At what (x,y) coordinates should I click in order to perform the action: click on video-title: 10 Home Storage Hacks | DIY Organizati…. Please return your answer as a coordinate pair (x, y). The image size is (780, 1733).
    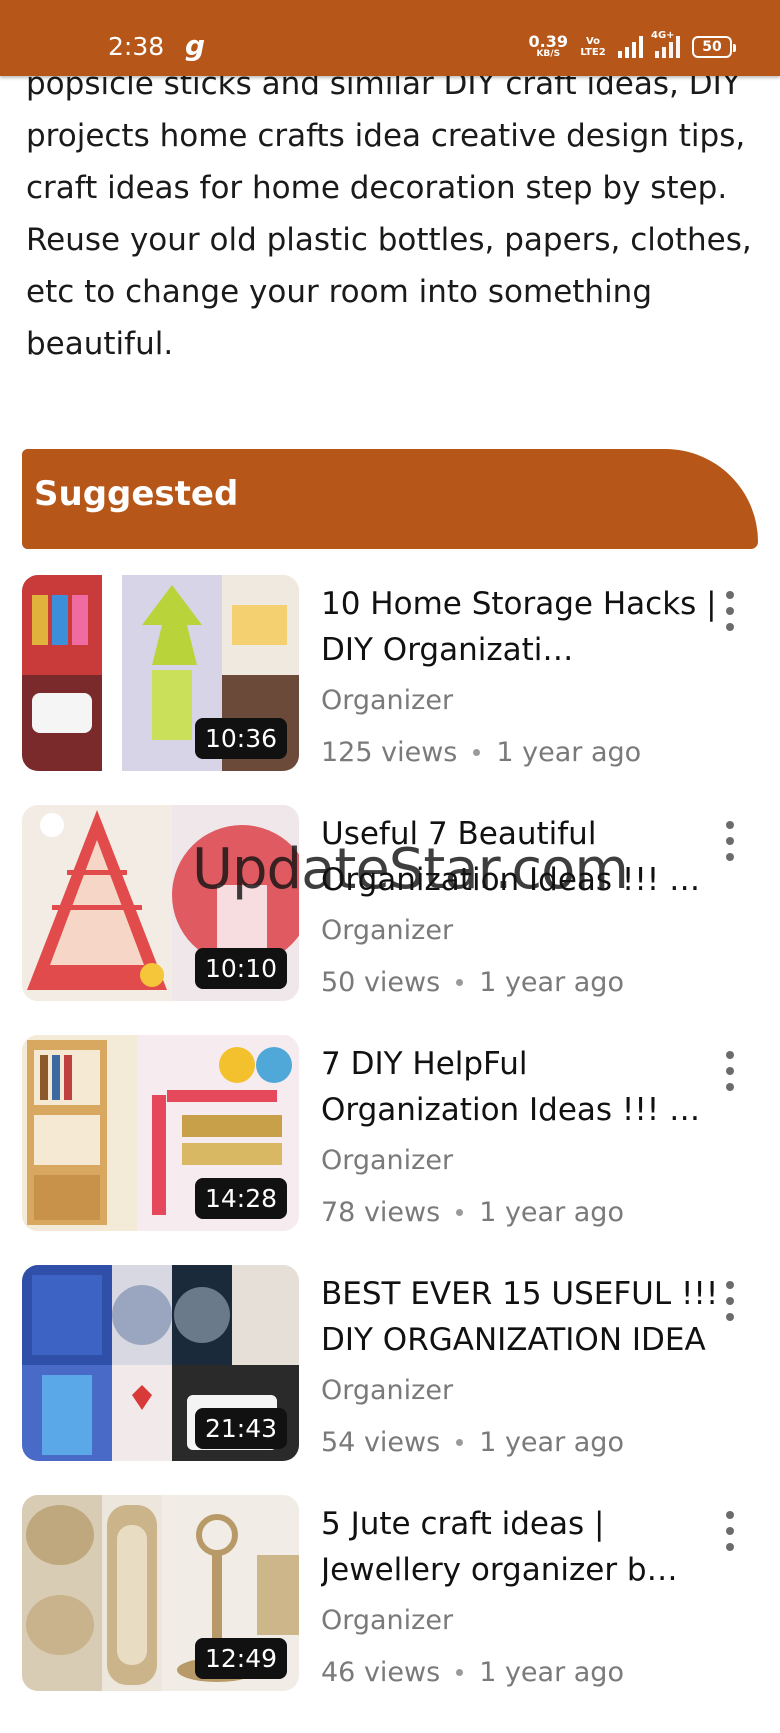
    Looking at the image, I should click on (521, 627).